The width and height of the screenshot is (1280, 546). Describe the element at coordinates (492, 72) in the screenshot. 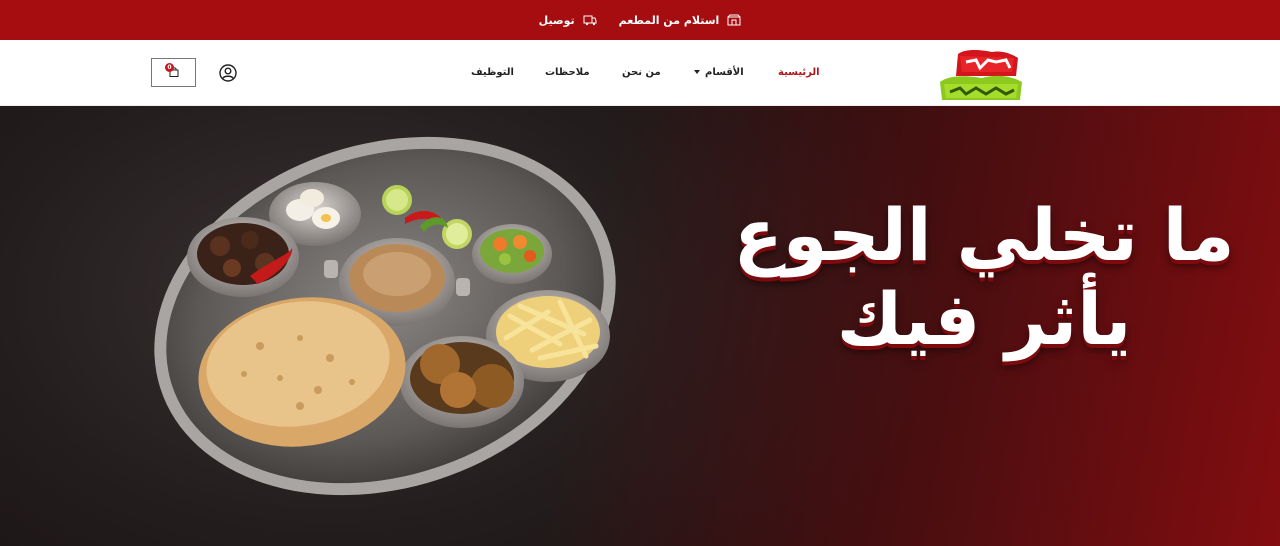

I see `nav-jobs: التوظيف` at that location.